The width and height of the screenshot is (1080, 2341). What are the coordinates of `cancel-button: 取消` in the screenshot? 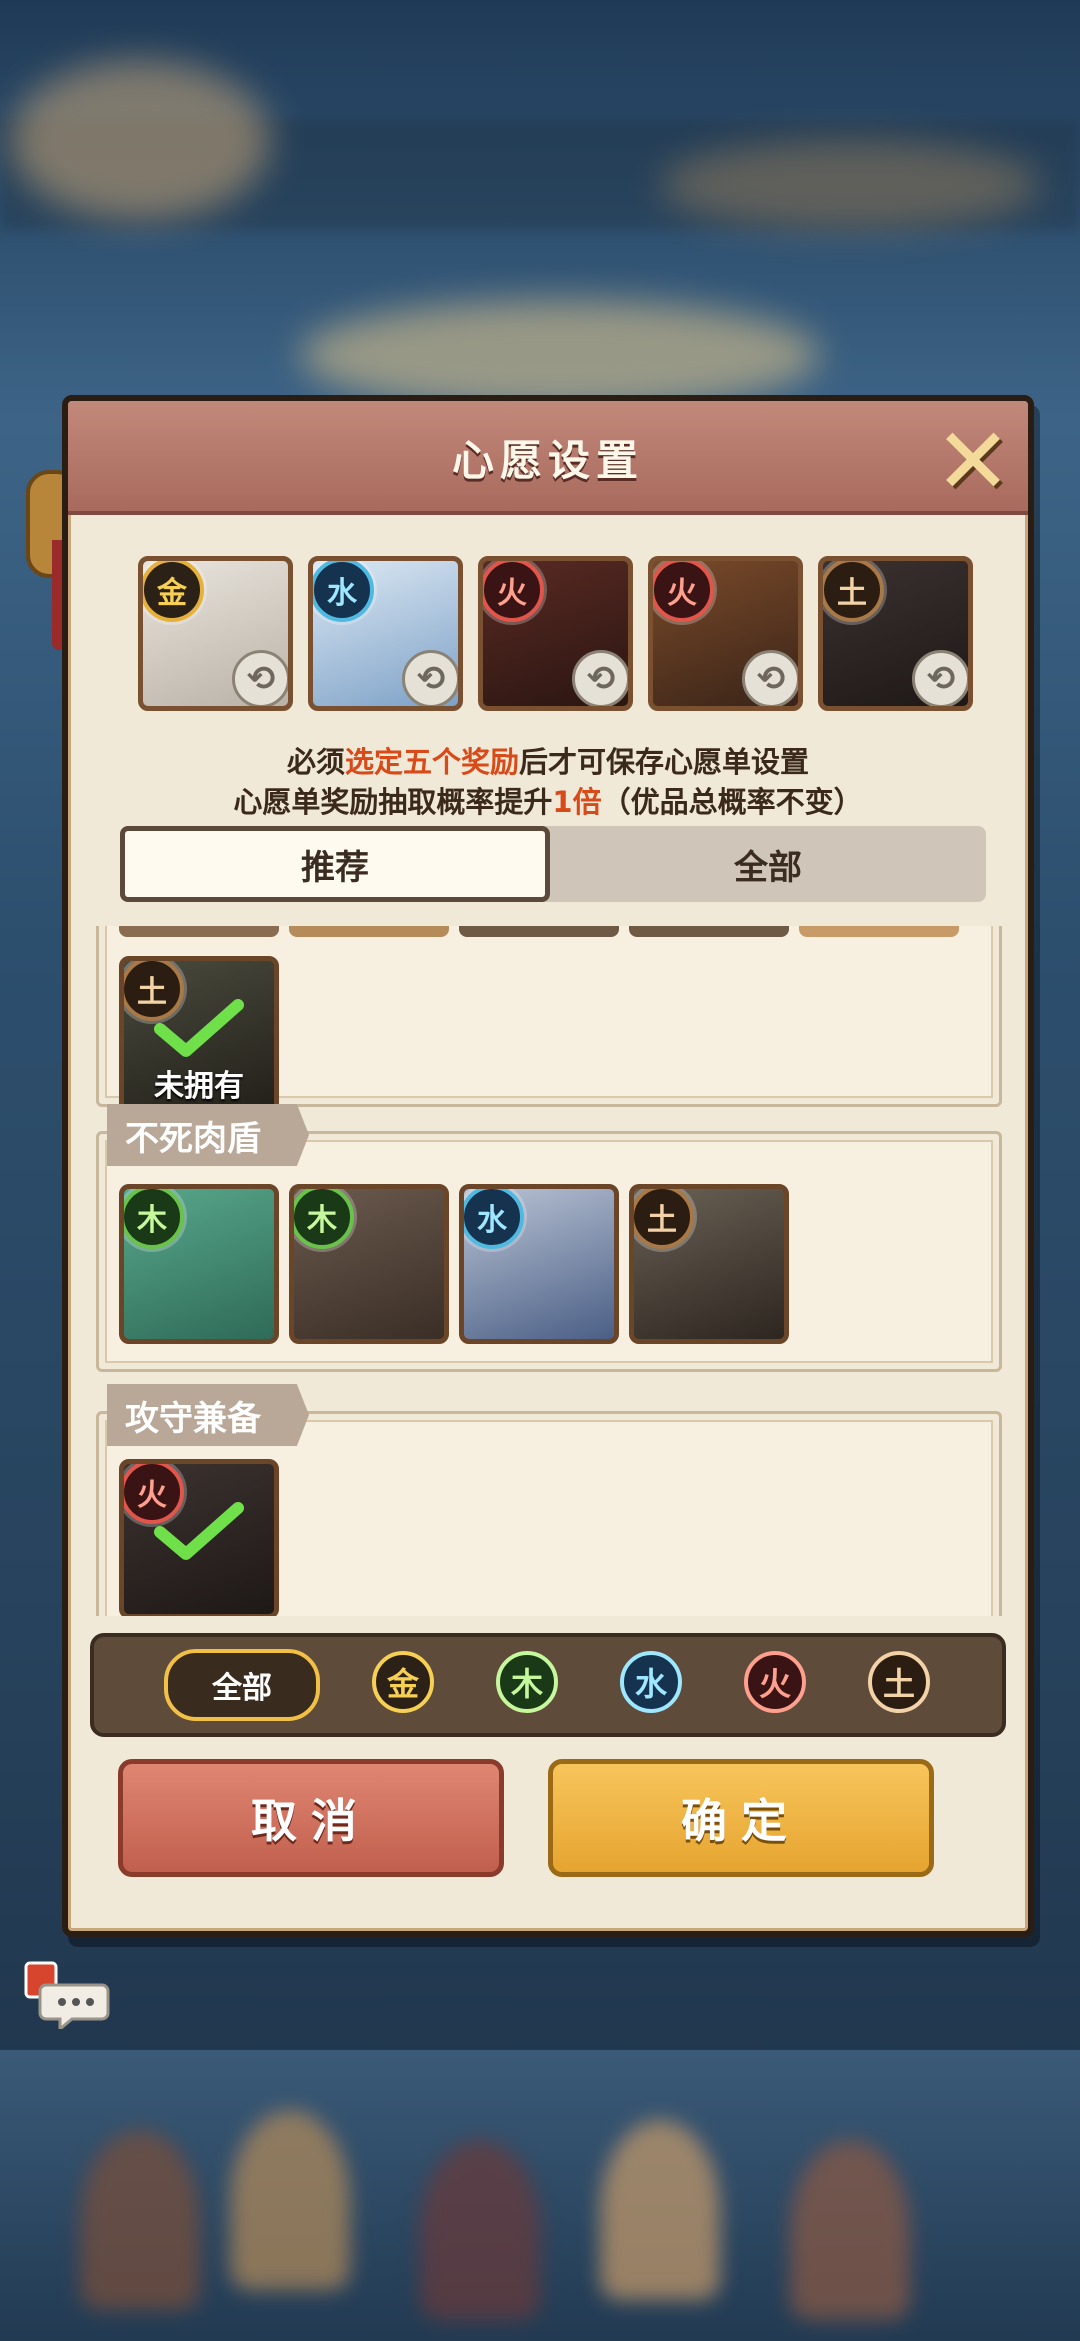 It's located at (311, 1818).